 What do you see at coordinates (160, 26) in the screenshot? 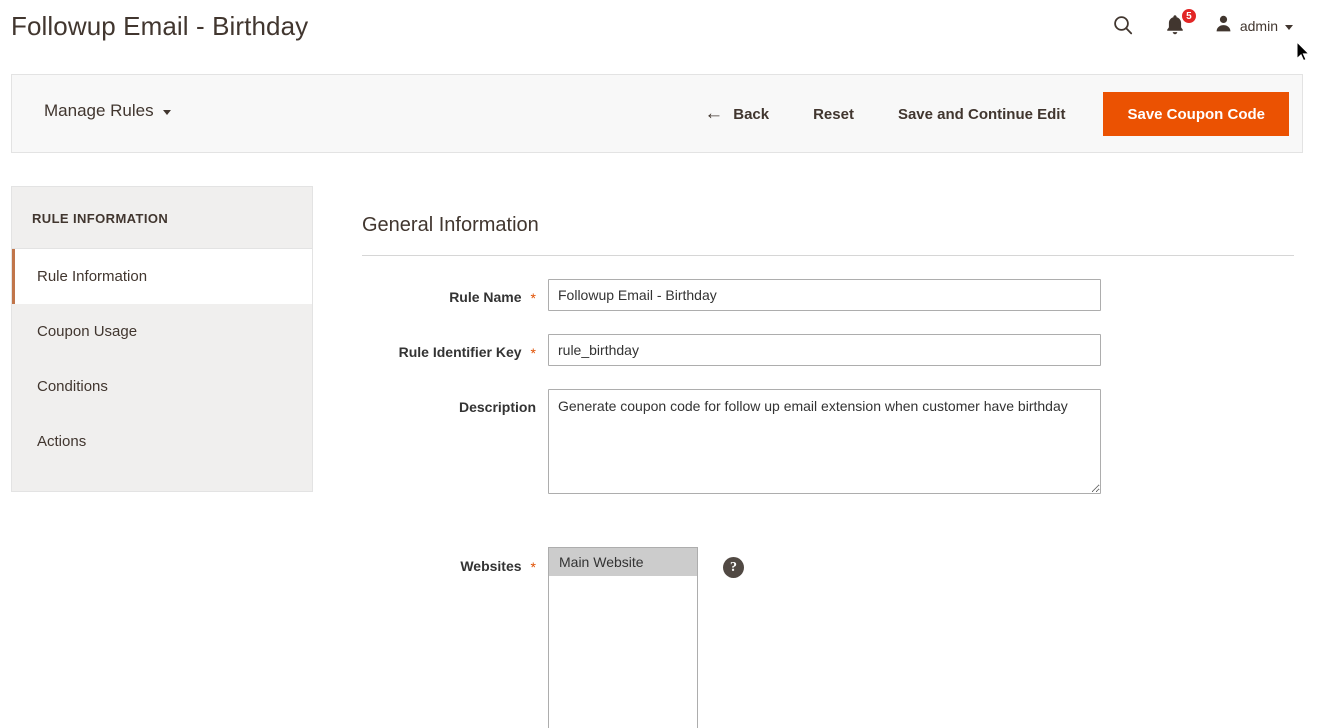
I see `page-title: Followup Email - Birthday` at bounding box center [160, 26].